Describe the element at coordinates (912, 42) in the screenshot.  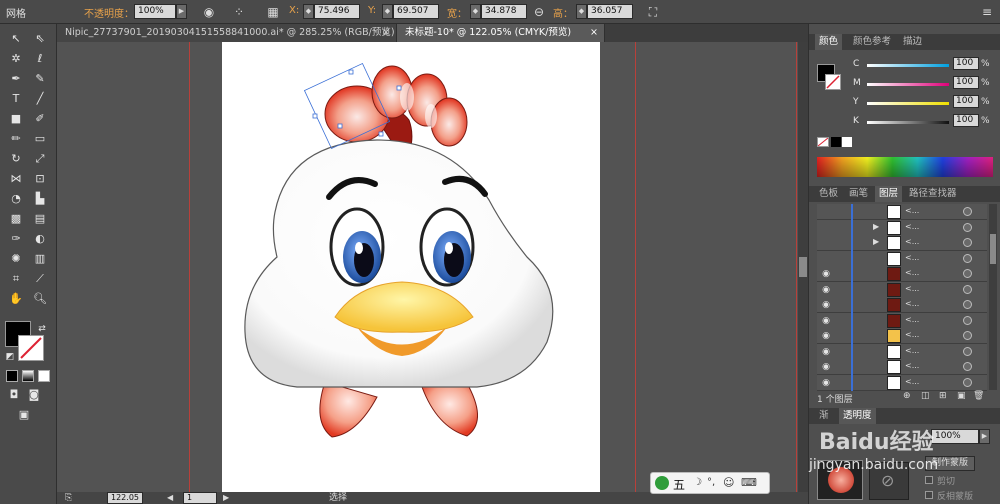
I see `tab-stroke: 描边` at that location.